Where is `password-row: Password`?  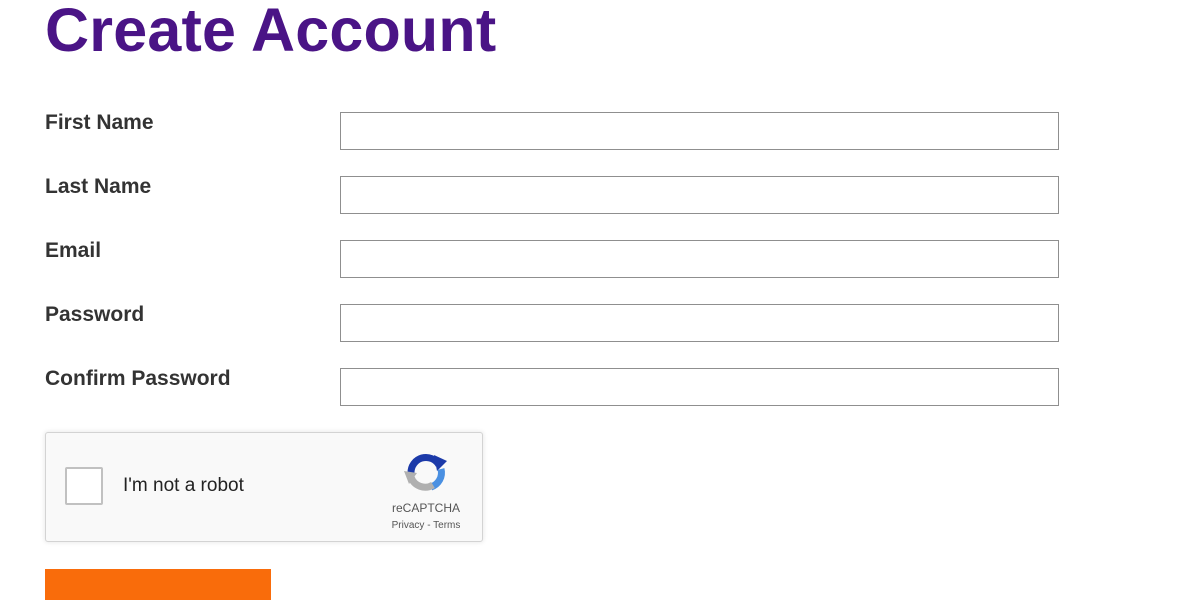 password-row: Password is located at coordinates (555, 324).